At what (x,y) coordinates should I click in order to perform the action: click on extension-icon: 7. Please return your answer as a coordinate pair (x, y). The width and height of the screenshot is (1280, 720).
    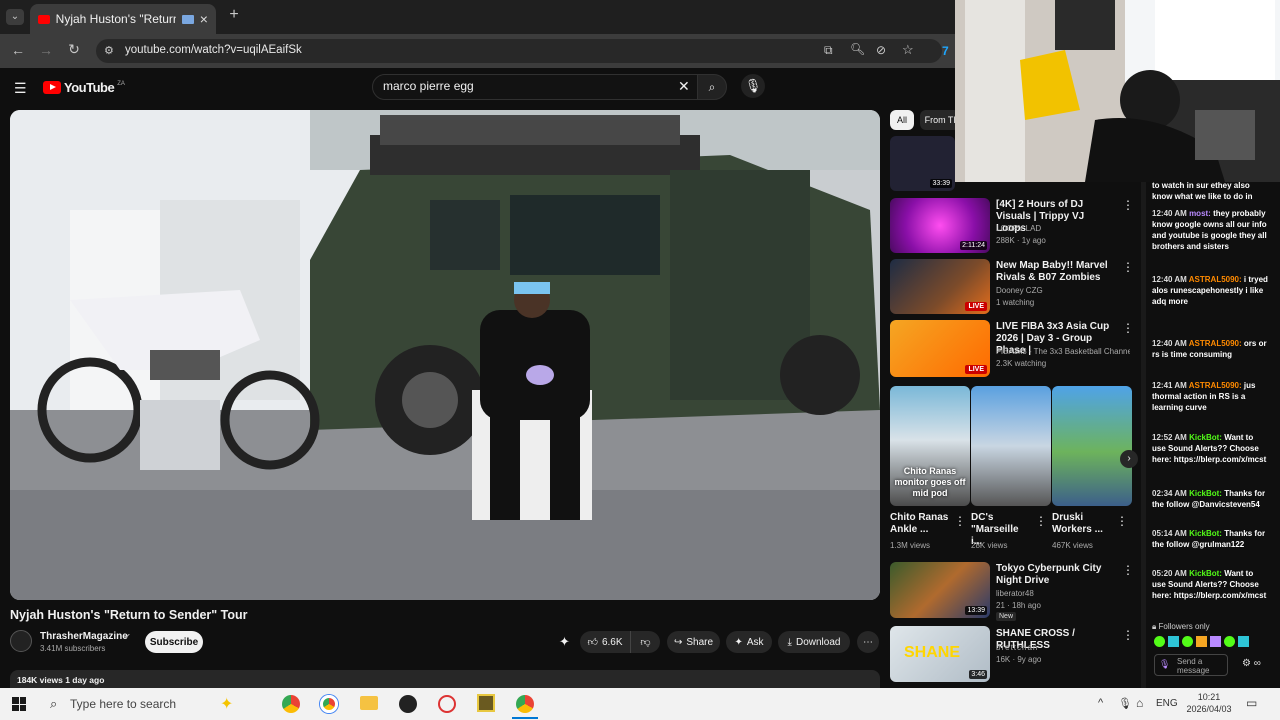
    Looking at the image, I should click on (945, 51).